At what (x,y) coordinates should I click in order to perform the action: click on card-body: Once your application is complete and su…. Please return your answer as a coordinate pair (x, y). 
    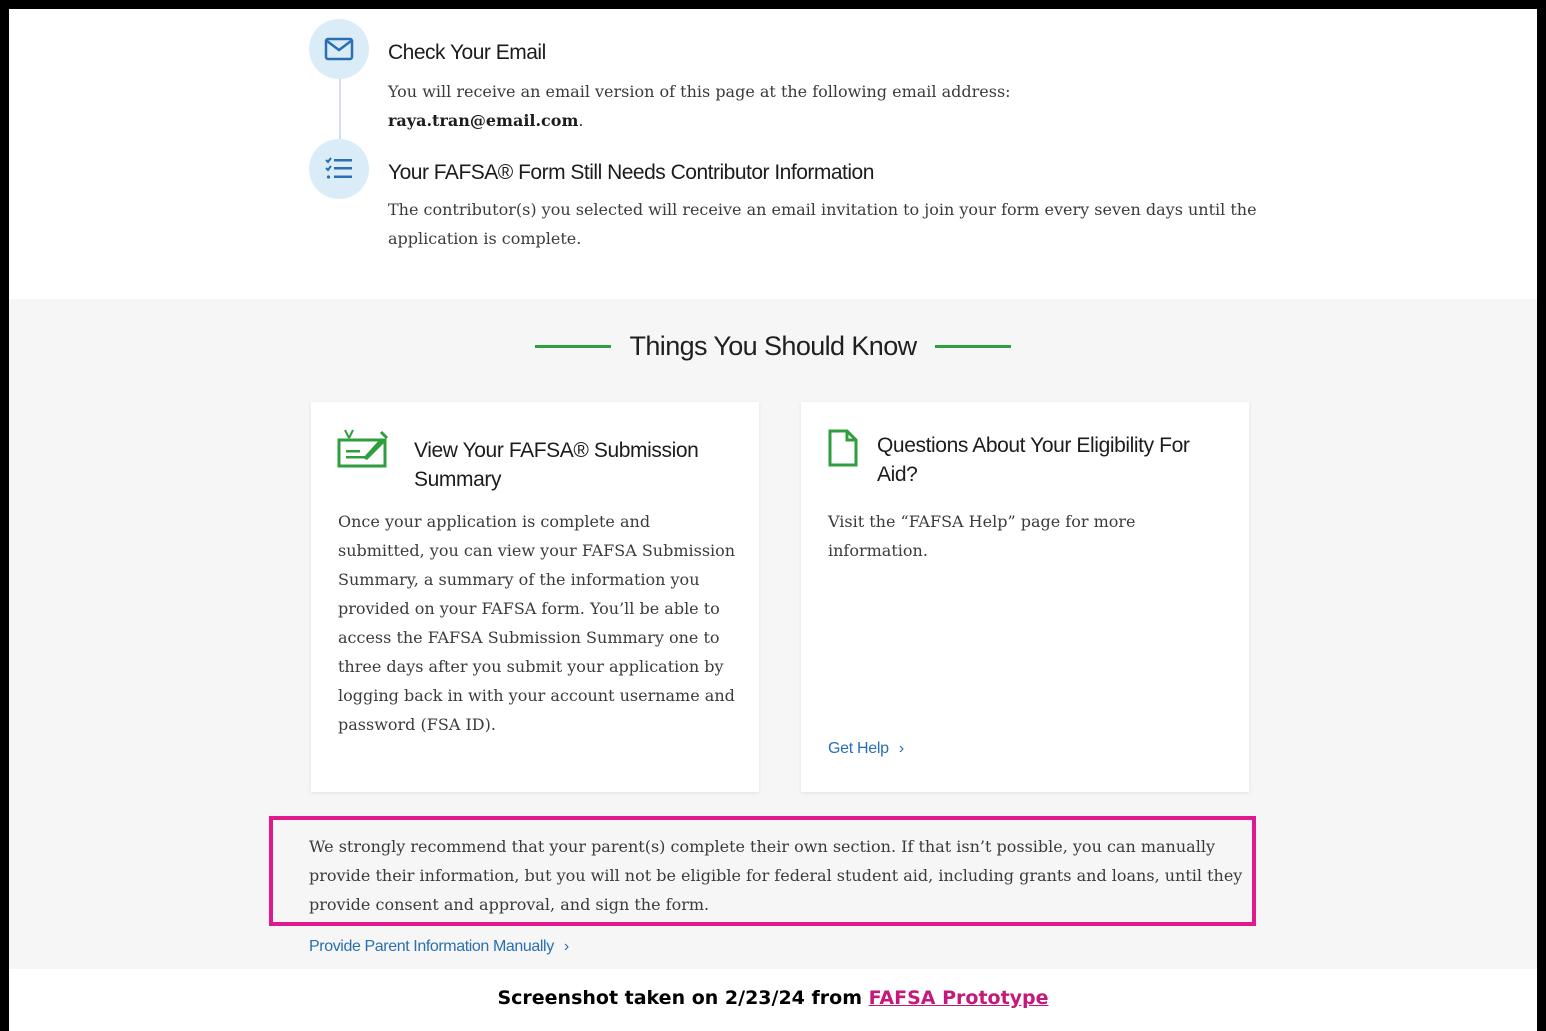
    Looking at the image, I should click on (537, 623).